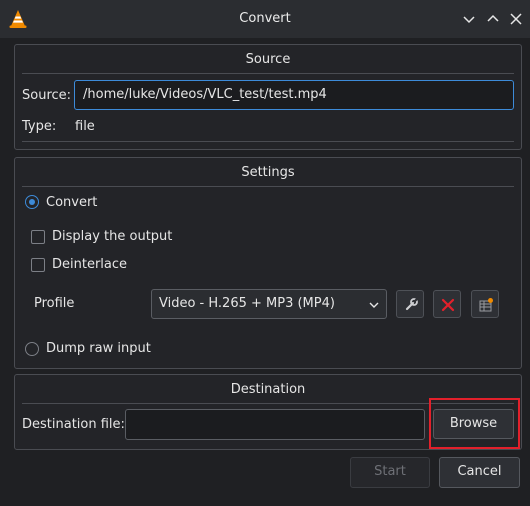 Image resolution: width=530 pixels, height=506 pixels. I want to click on destination-file-label: Destination file:, so click(73, 424).